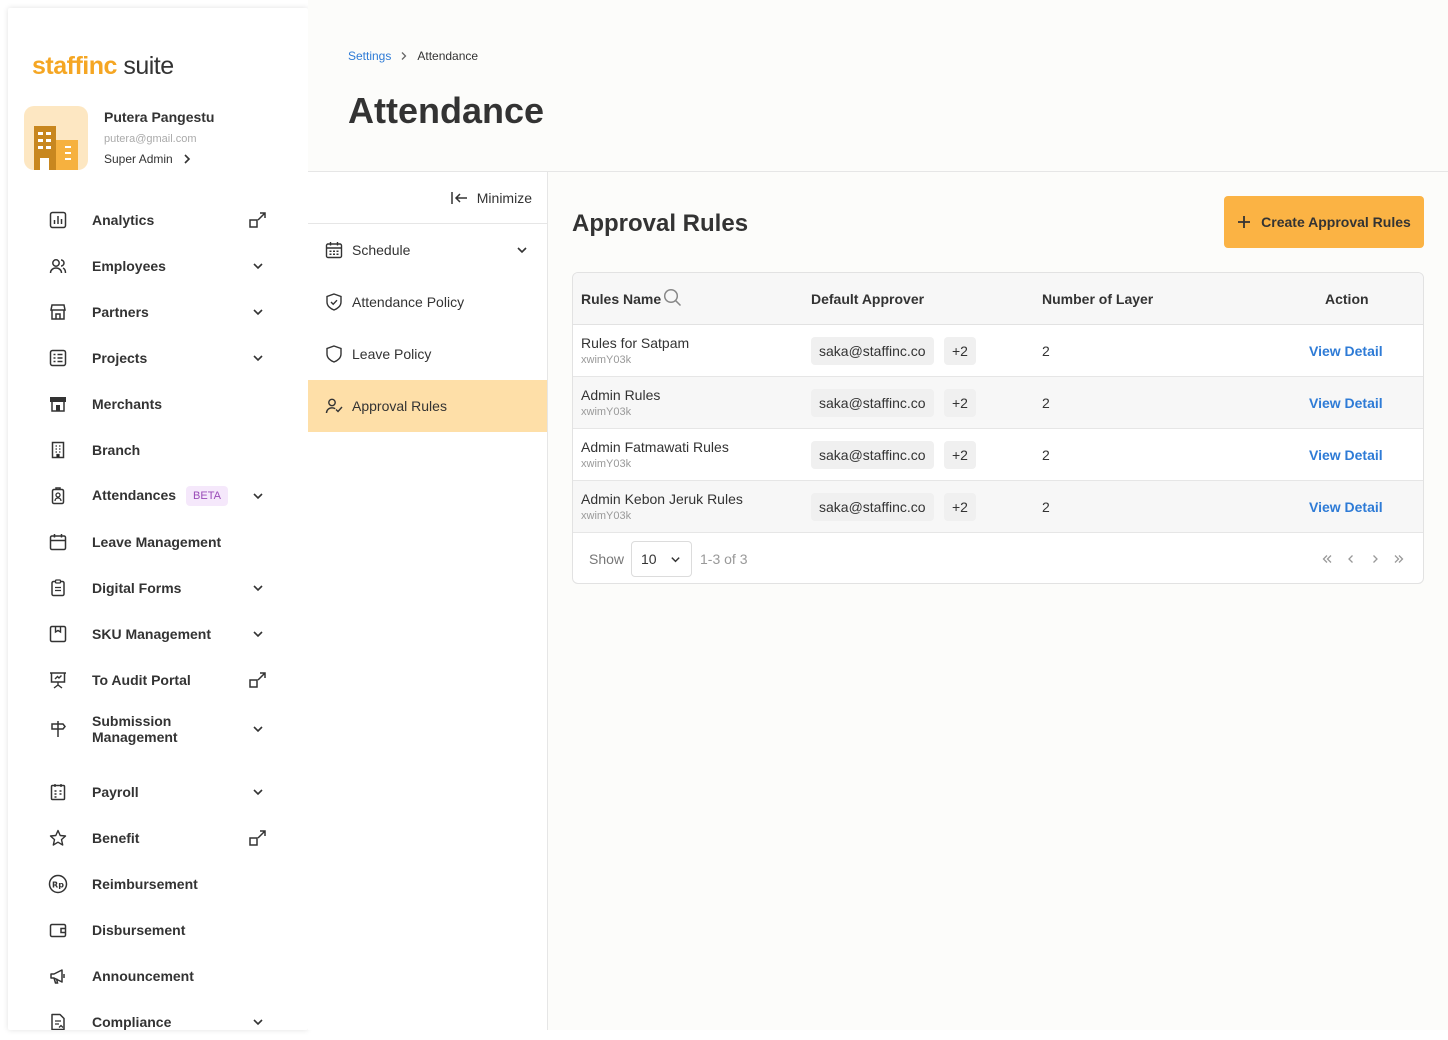 This screenshot has height=1040, width=1448. I want to click on subnav-item-schedule: Schedule, so click(427, 250).